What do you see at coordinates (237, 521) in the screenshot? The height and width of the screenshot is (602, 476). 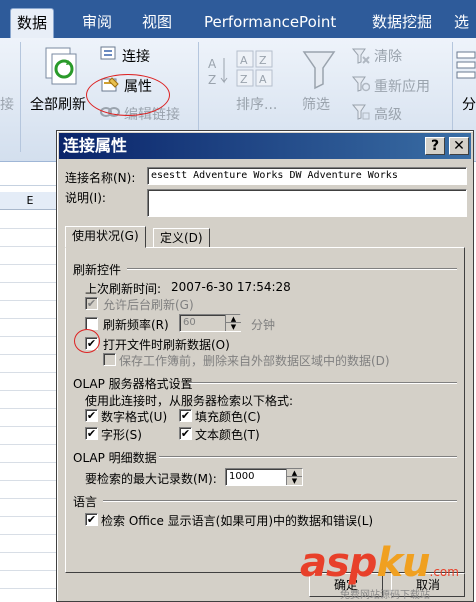 I see `language-option-label: 检索 Office 显示语言(如果可用)中的数据和错误(L)` at bounding box center [237, 521].